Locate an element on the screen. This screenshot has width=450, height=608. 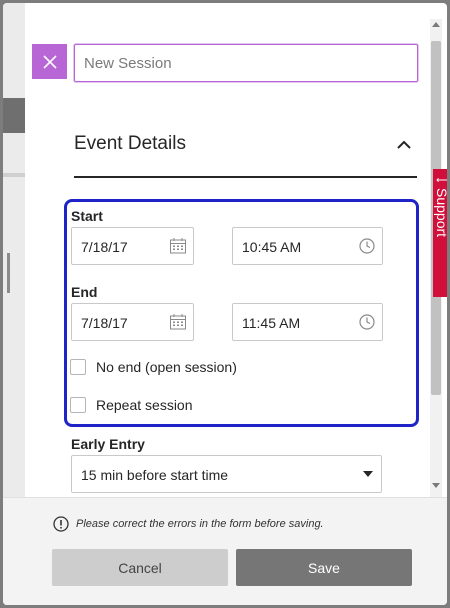
end-label: End is located at coordinates (84, 292).